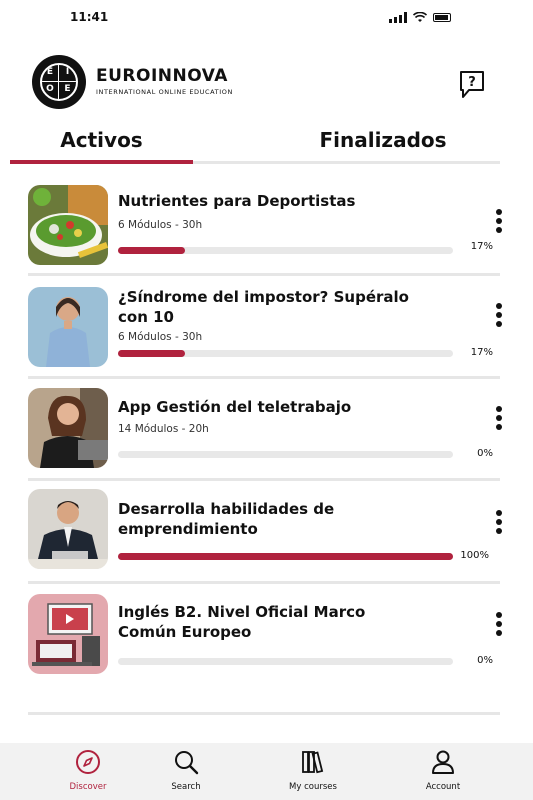 This screenshot has width=533, height=800. I want to click on status-icons, so click(420, 17).